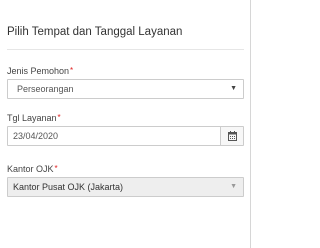 This screenshot has height=248, width=320. I want to click on jenis-pemohon-value: Perseorangan, so click(45, 89).